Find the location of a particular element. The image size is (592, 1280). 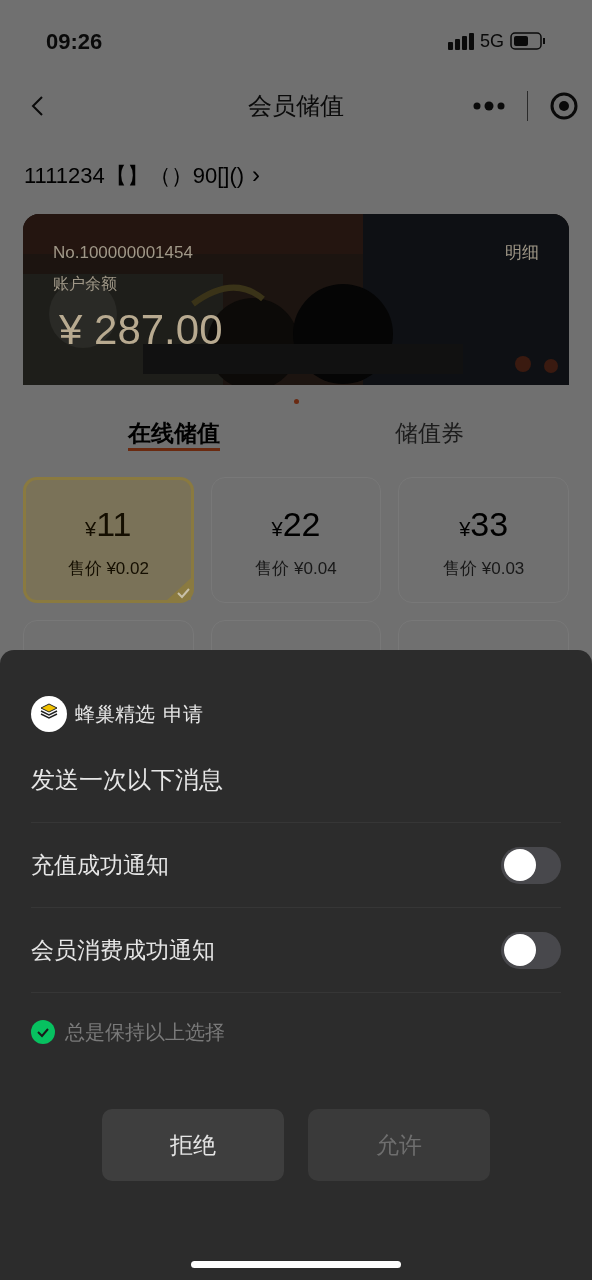

check-icon is located at coordinates (178, 589).